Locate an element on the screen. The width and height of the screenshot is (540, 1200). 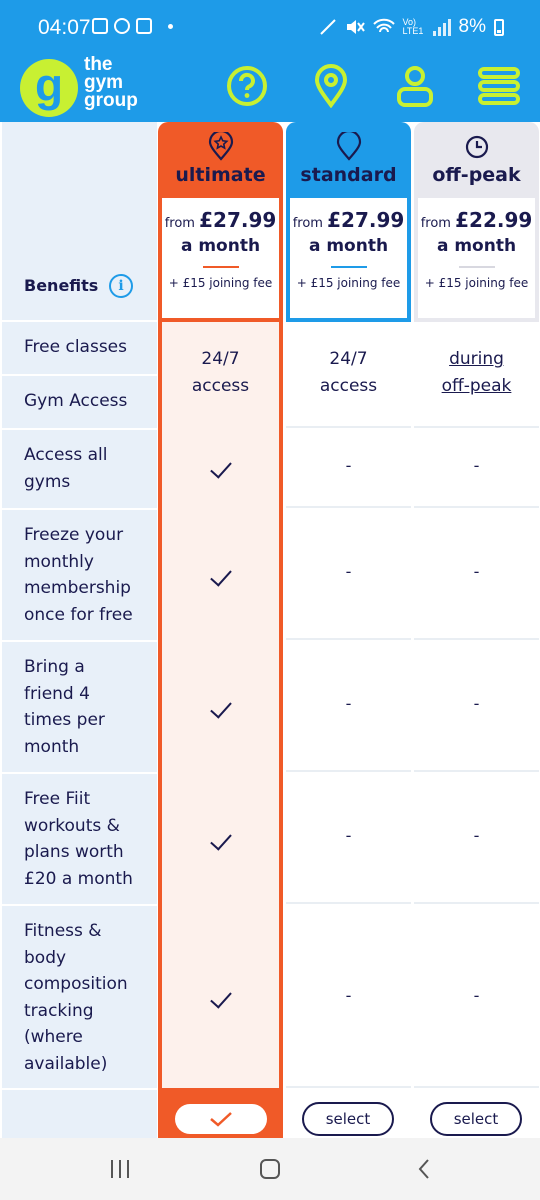
select-off-peak-button: select is located at coordinates (476, 1119).